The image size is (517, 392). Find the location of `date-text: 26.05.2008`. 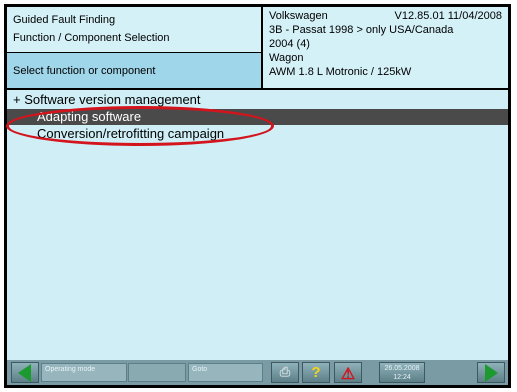

date-text: 26.05.2008 is located at coordinates (402, 368).